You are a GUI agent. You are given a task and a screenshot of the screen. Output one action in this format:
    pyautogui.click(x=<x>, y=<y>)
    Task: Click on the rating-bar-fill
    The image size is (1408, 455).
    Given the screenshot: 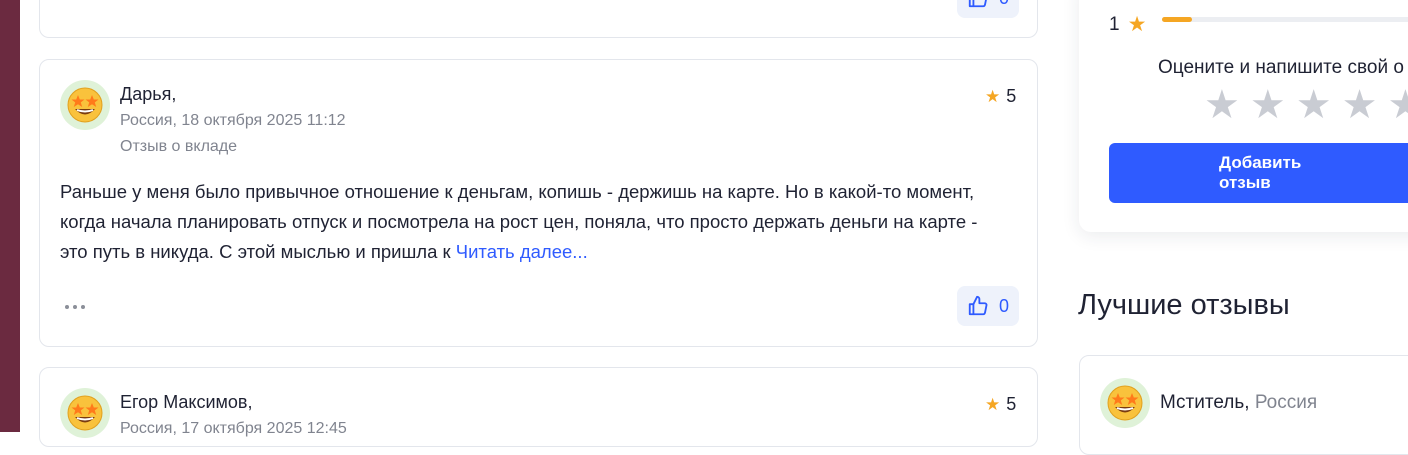 What is the action you would take?
    pyautogui.click(x=1177, y=19)
    